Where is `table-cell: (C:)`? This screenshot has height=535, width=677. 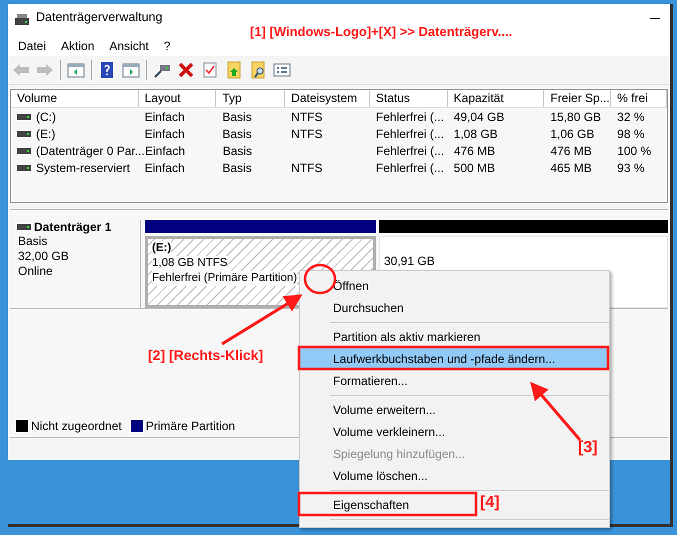 table-cell: (C:) is located at coordinates (46, 117).